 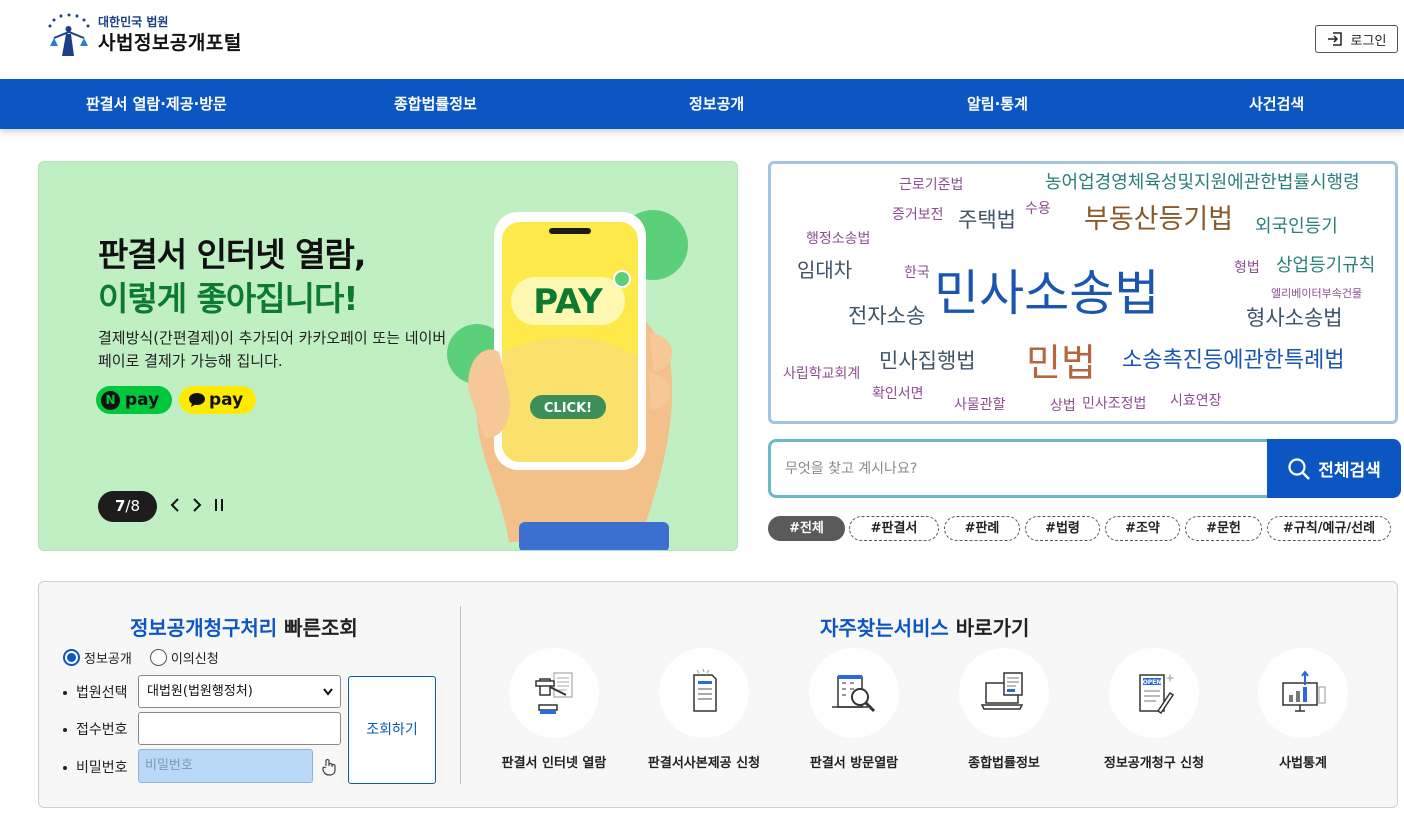 What do you see at coordinates (927, 361) in the screenshot?
I see `keyword: 민사집행법` at bounding box center [927, 361].